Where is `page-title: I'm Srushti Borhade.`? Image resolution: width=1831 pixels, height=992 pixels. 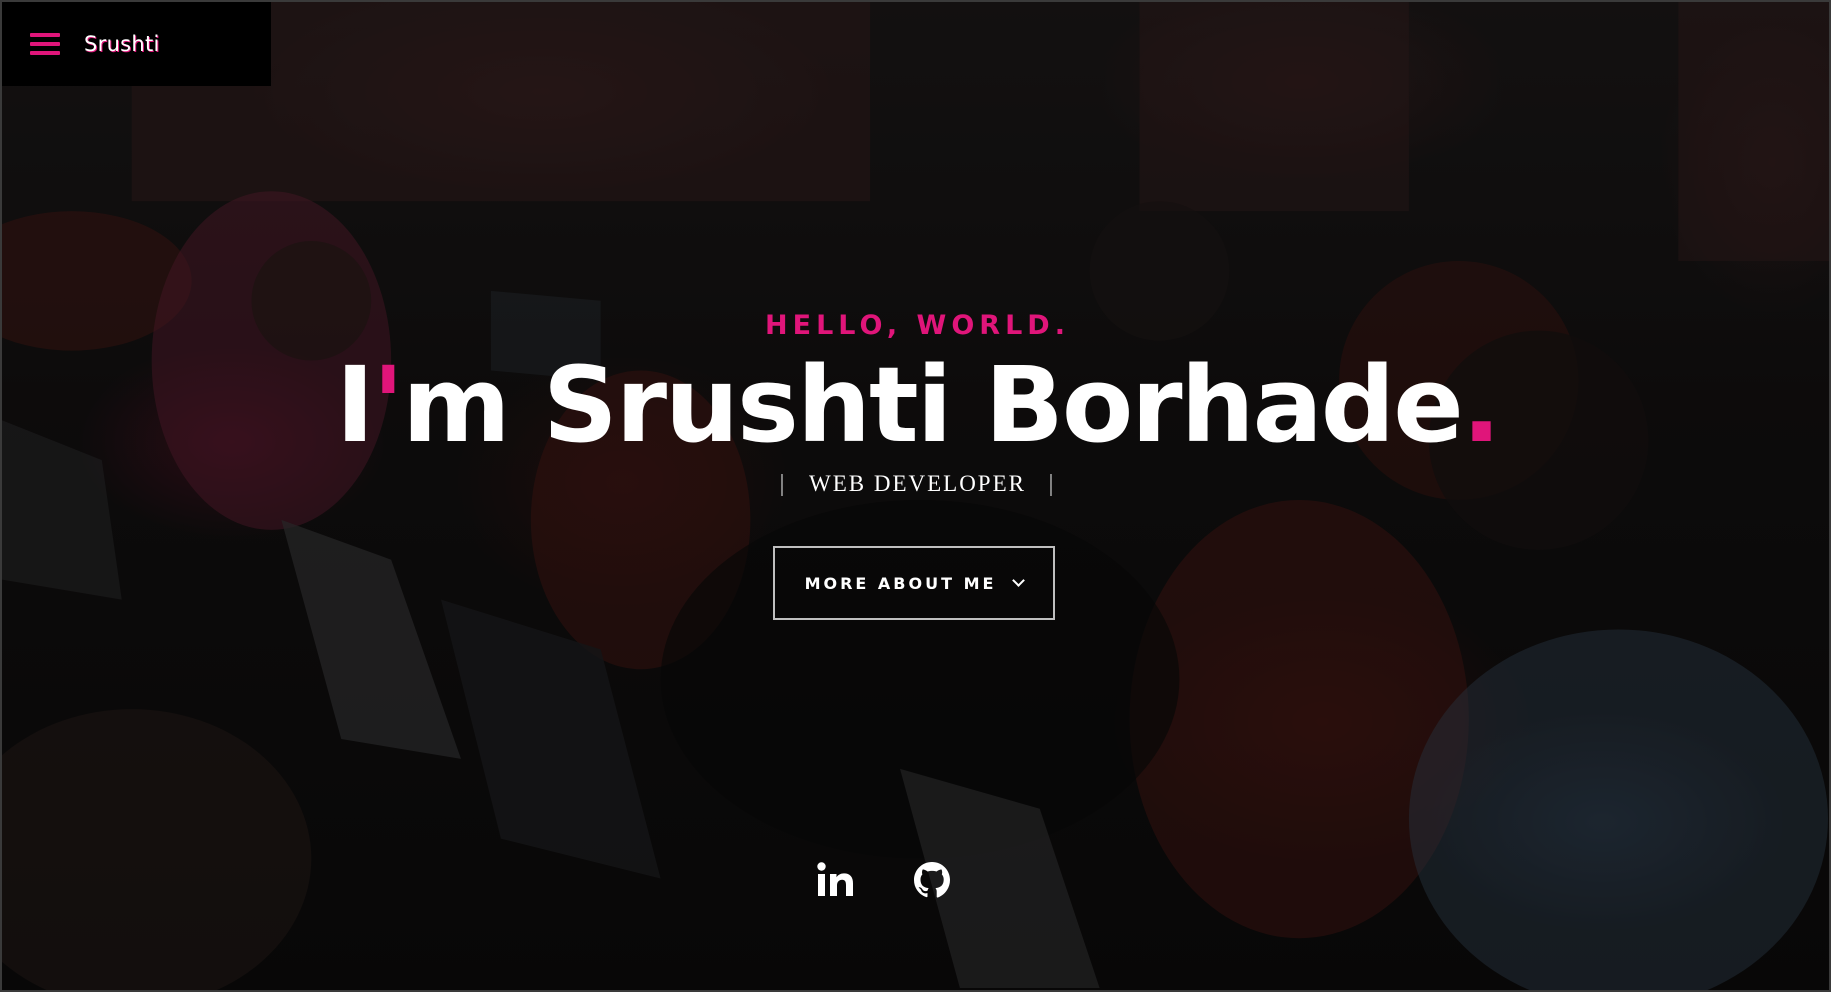 page-title: I'm Srushti Borhade. is located at coordinates (915, 405).